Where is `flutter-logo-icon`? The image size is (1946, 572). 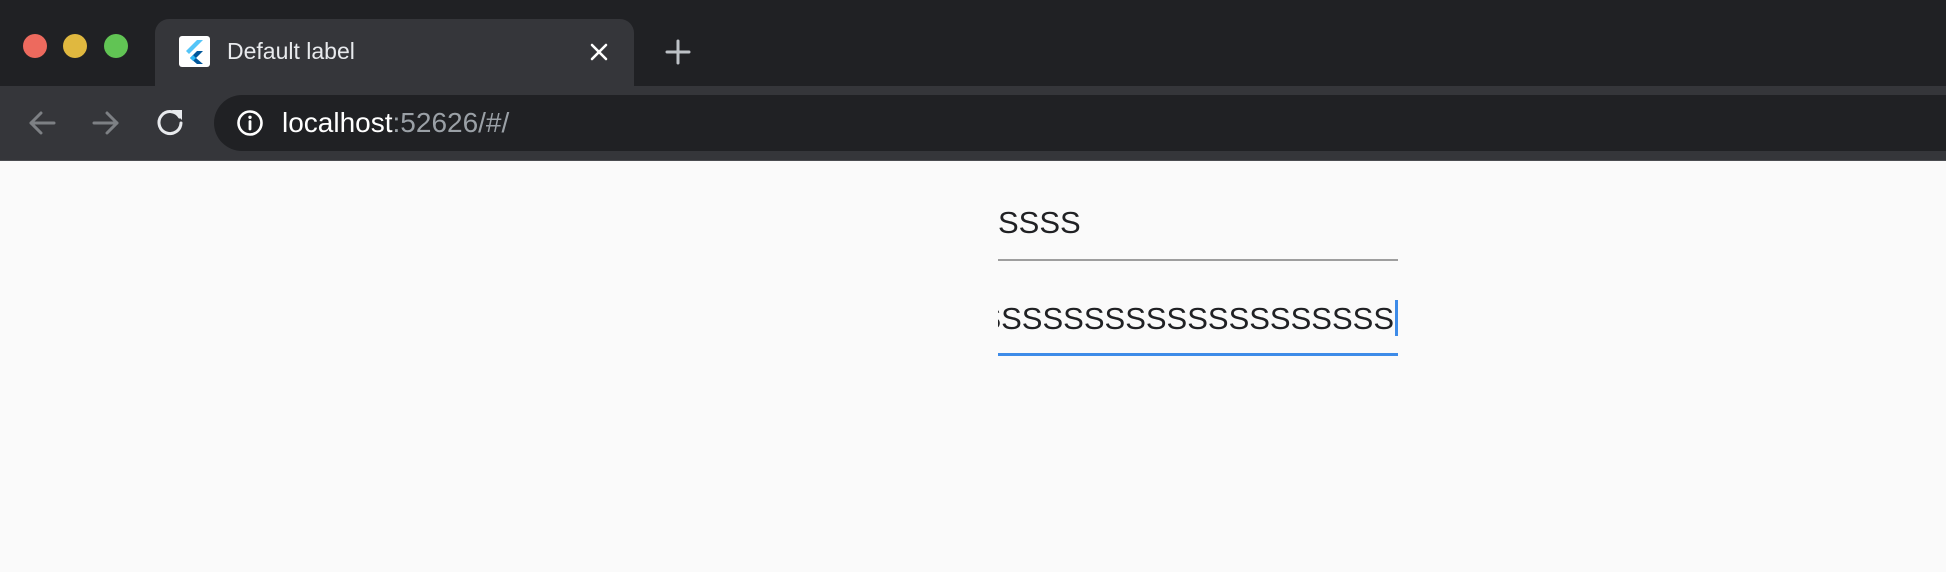
flutter-logo-icon is located at coordinates (194, 51).